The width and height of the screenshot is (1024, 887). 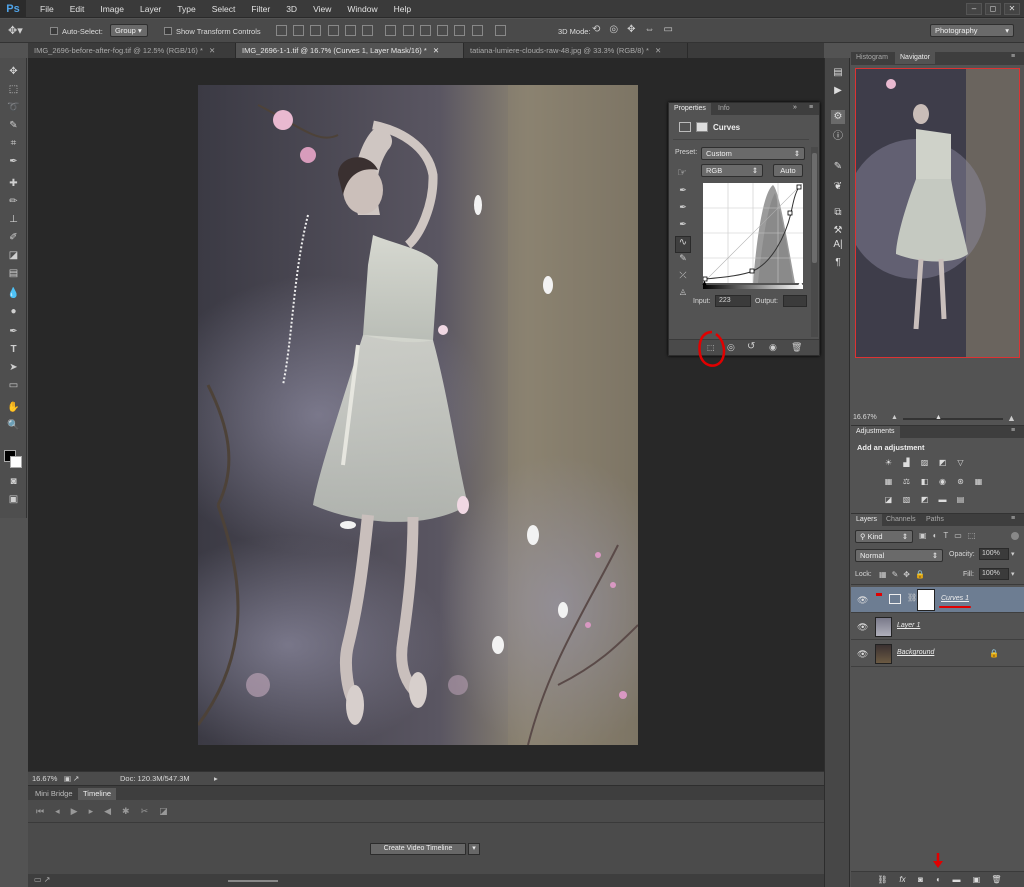 I want to click on preset-dropdown: Custom ⇕, so click(x=753, y=153).